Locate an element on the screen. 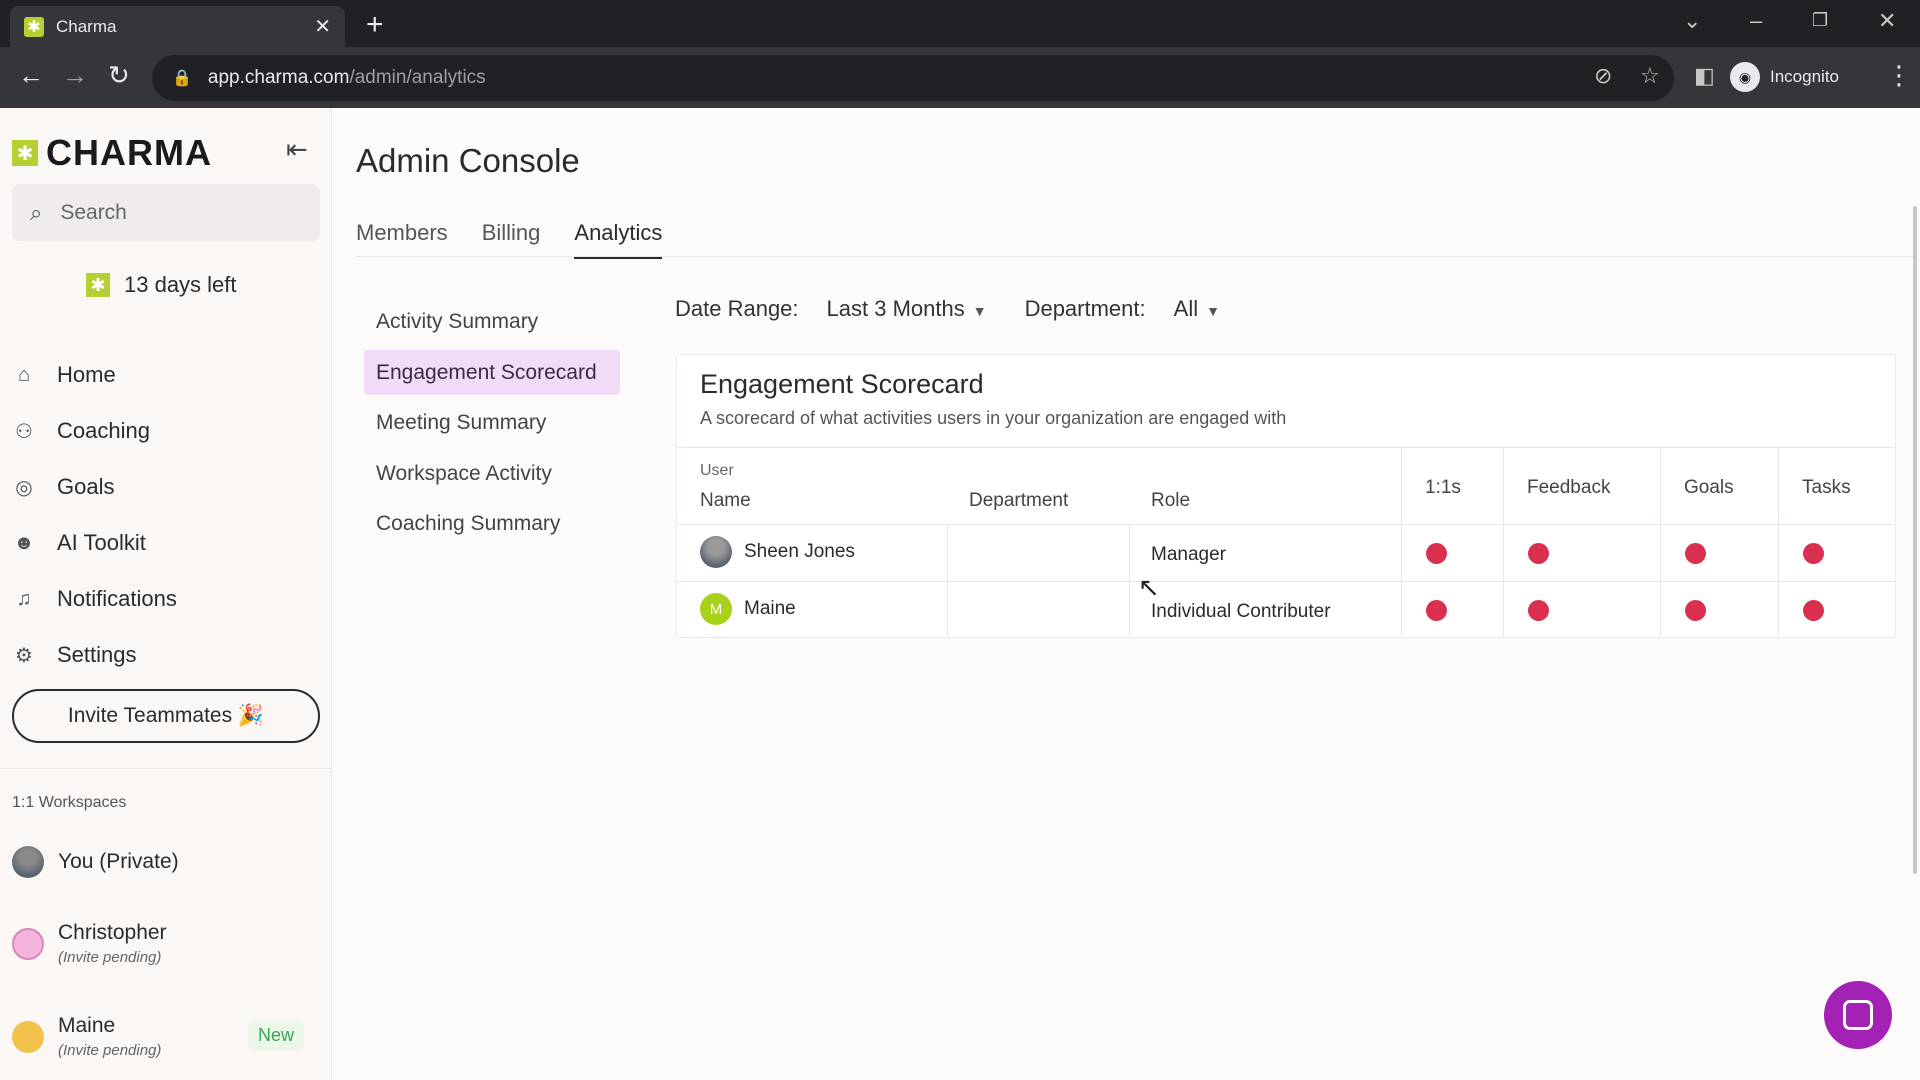  sidebar-item-settings: ⚙ Settings is located at coordinates (74, 655).